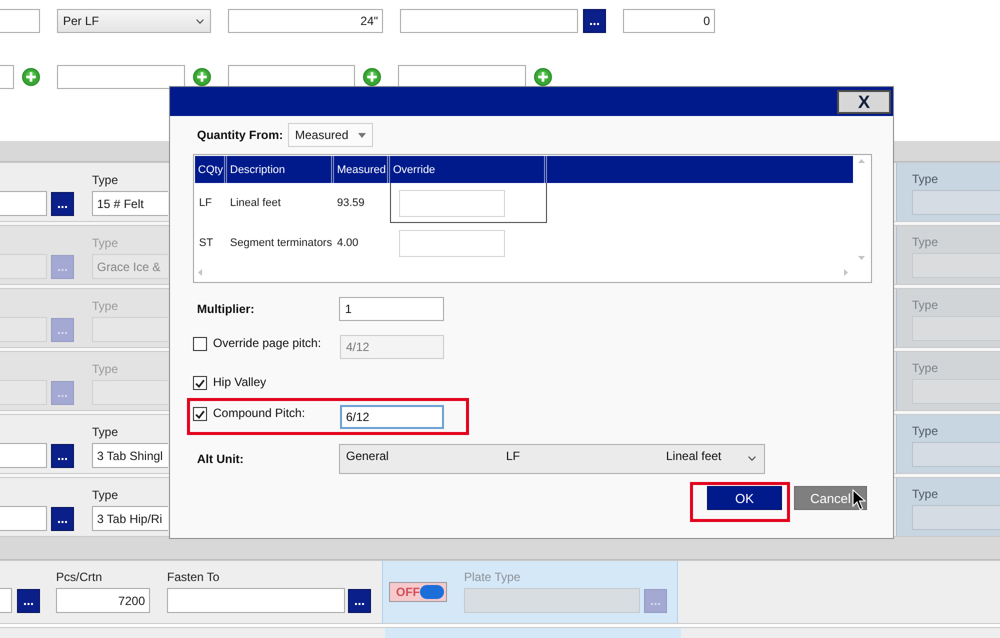 The height and width of the screenshot is (638, 1000). What do you see at coordinates (864, 102) in the screenshot?
I see `close-button: X` at bounding box center [864, 102].